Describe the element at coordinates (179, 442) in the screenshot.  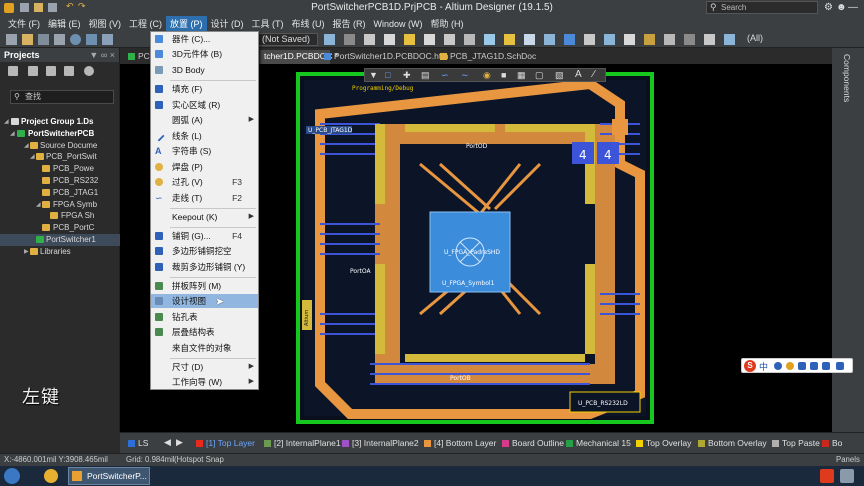
I see `layer-scroll-right-icon: ▶` at that location.